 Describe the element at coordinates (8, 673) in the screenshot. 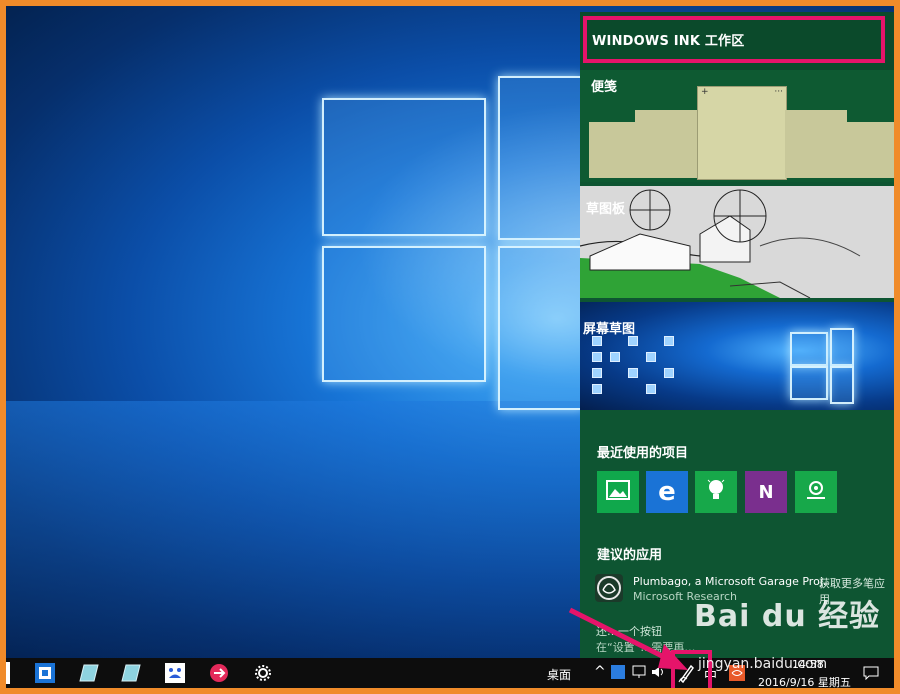

I see `start-edge-icon` at that location.